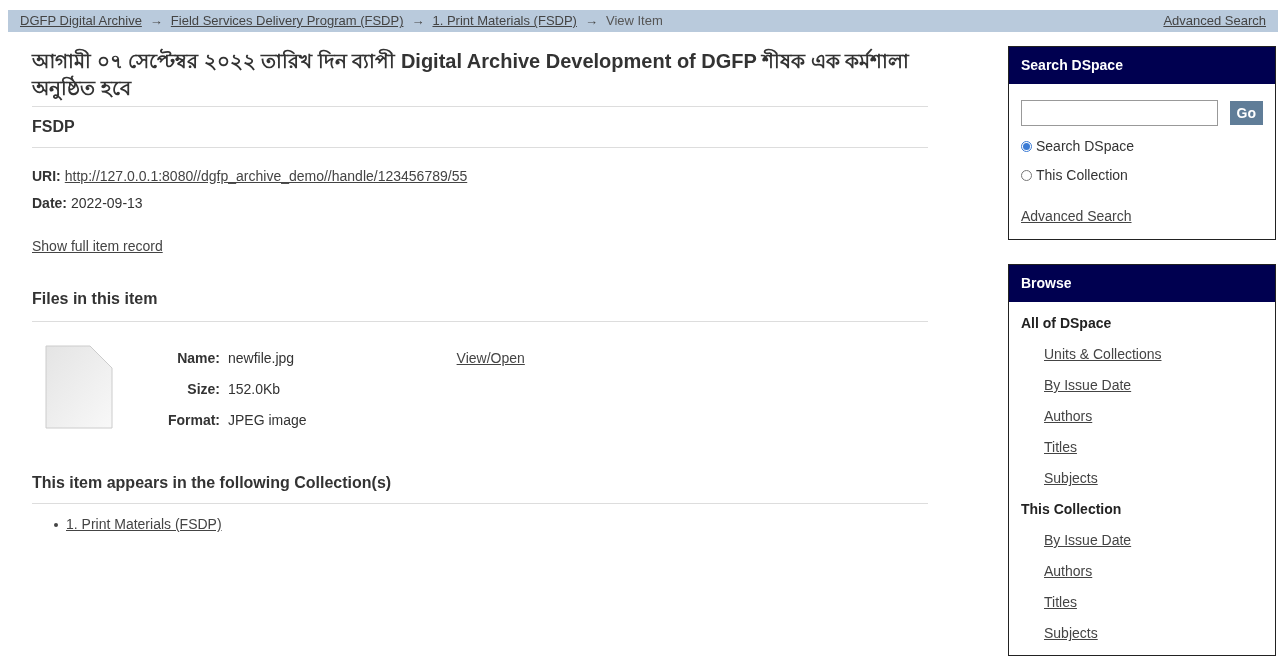 Image resolution: width=1286 pixels, height=671 pixels. Describe the element at coordinates (144, 524) in the screenshot. I see `collection-link: 1. Print Materials (FSDP)` at that location.